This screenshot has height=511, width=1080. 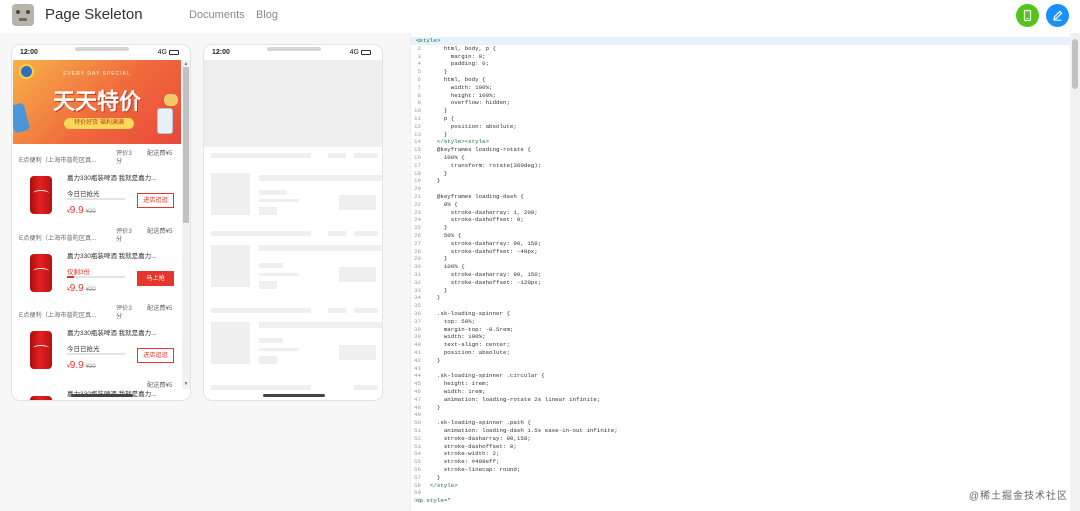 What do you see at coordinates (740, 447) in the screenshot?
I see `code-line: 53 stroke-dashoffset: 0;` at bounding box center [740, 447].